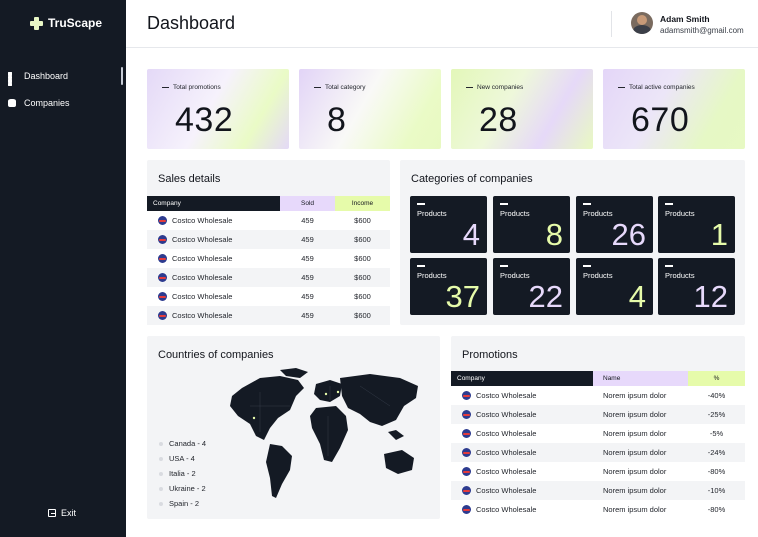 This screenshot has width=758, height=537. Describe the element at coordinates (598, 395) in the screenshot. I see `table-row: Costco Wholesale Norem ipsum dolor -40%` at that location.